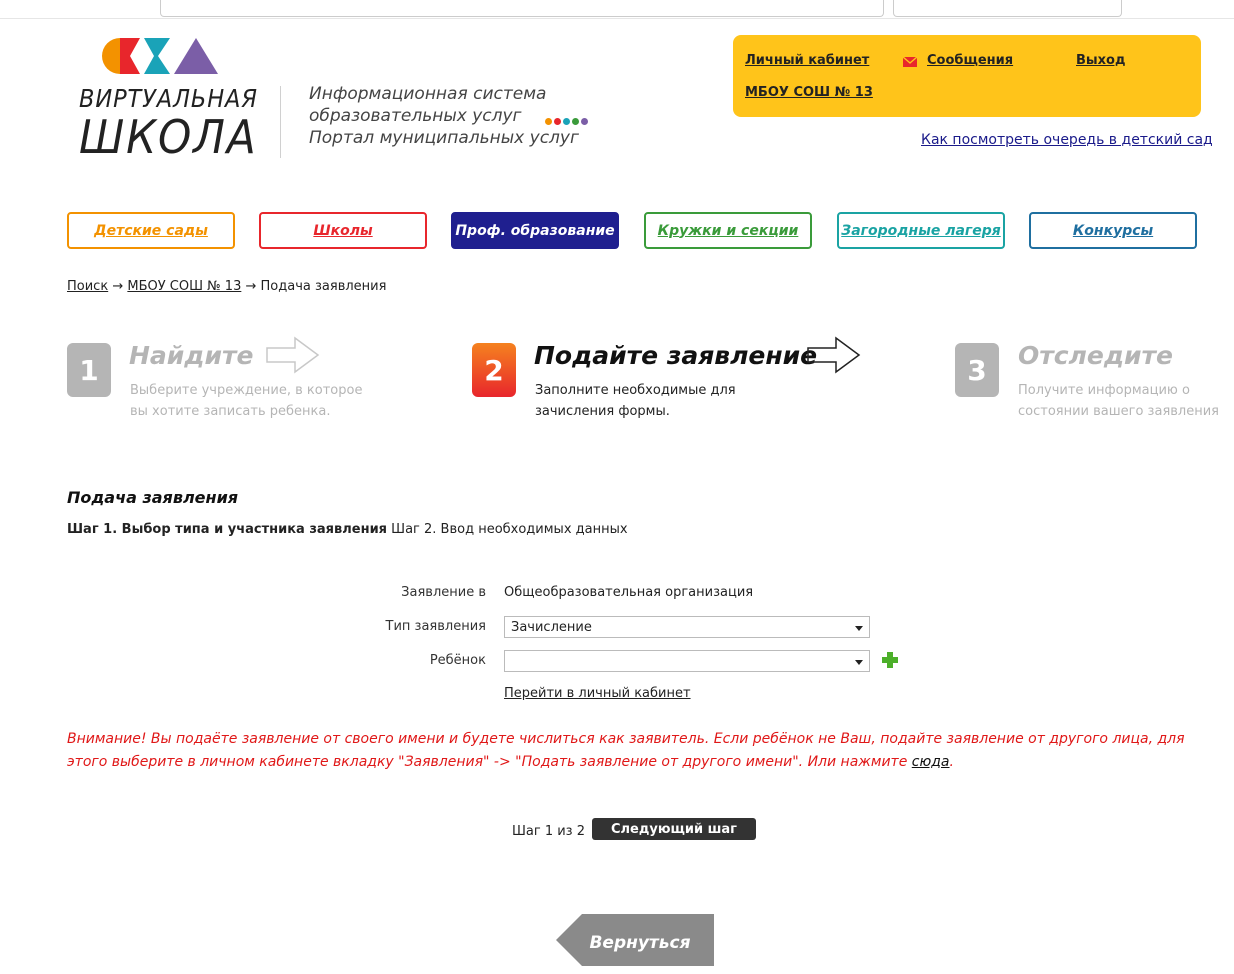 The height and width of the screenshot is (974, 1234). I want to click on org-label: Заявление в, so click(443, 592).